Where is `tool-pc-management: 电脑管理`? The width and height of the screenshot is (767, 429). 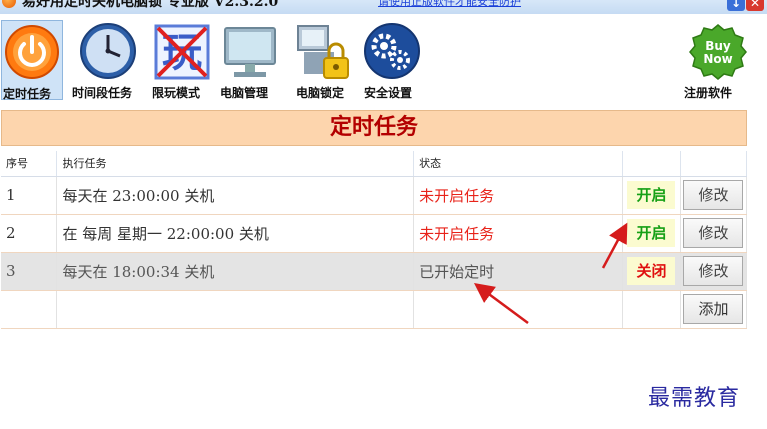
tool-pc-management: 电脑管理 is located at coordinates (250, 60).